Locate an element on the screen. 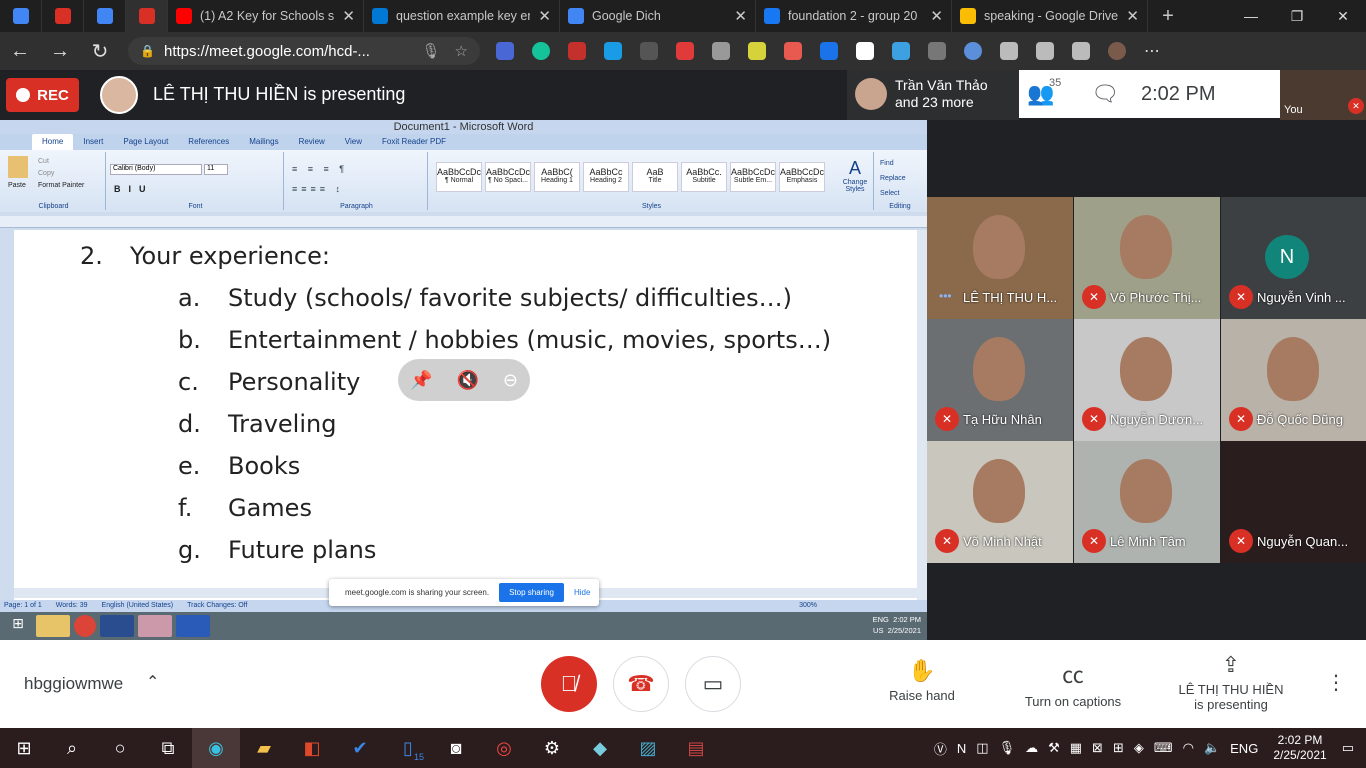  style-gallery-item: AaBbCcDc ¶ Normal is located at coordinates (459, 177).